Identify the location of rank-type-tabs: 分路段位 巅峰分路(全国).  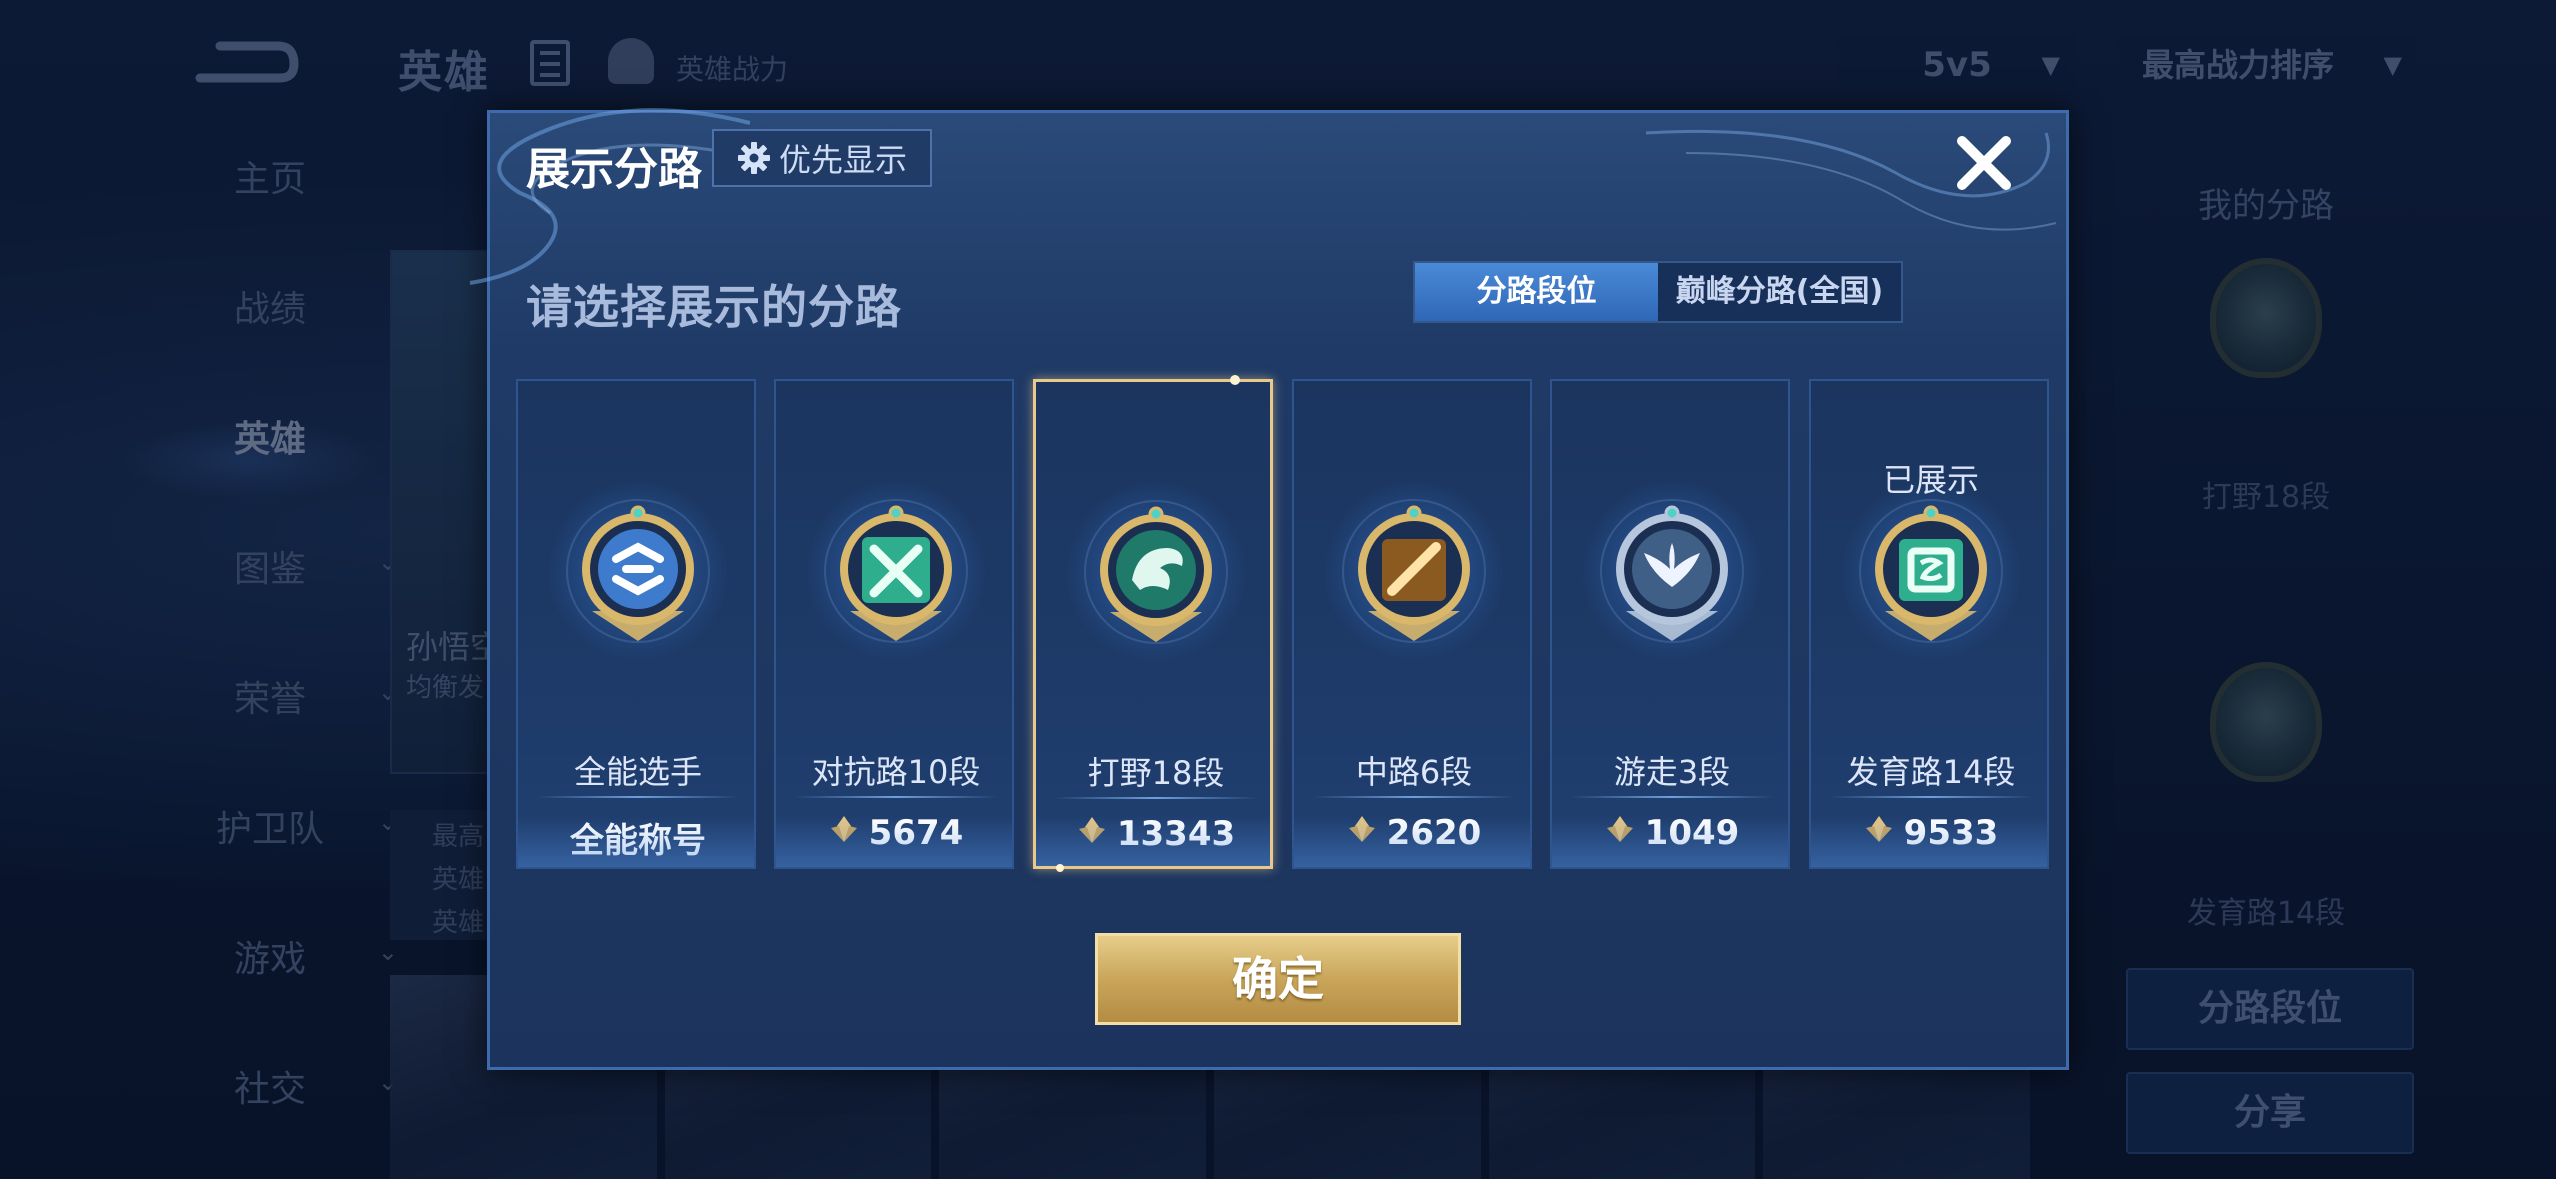
(1658, 292).